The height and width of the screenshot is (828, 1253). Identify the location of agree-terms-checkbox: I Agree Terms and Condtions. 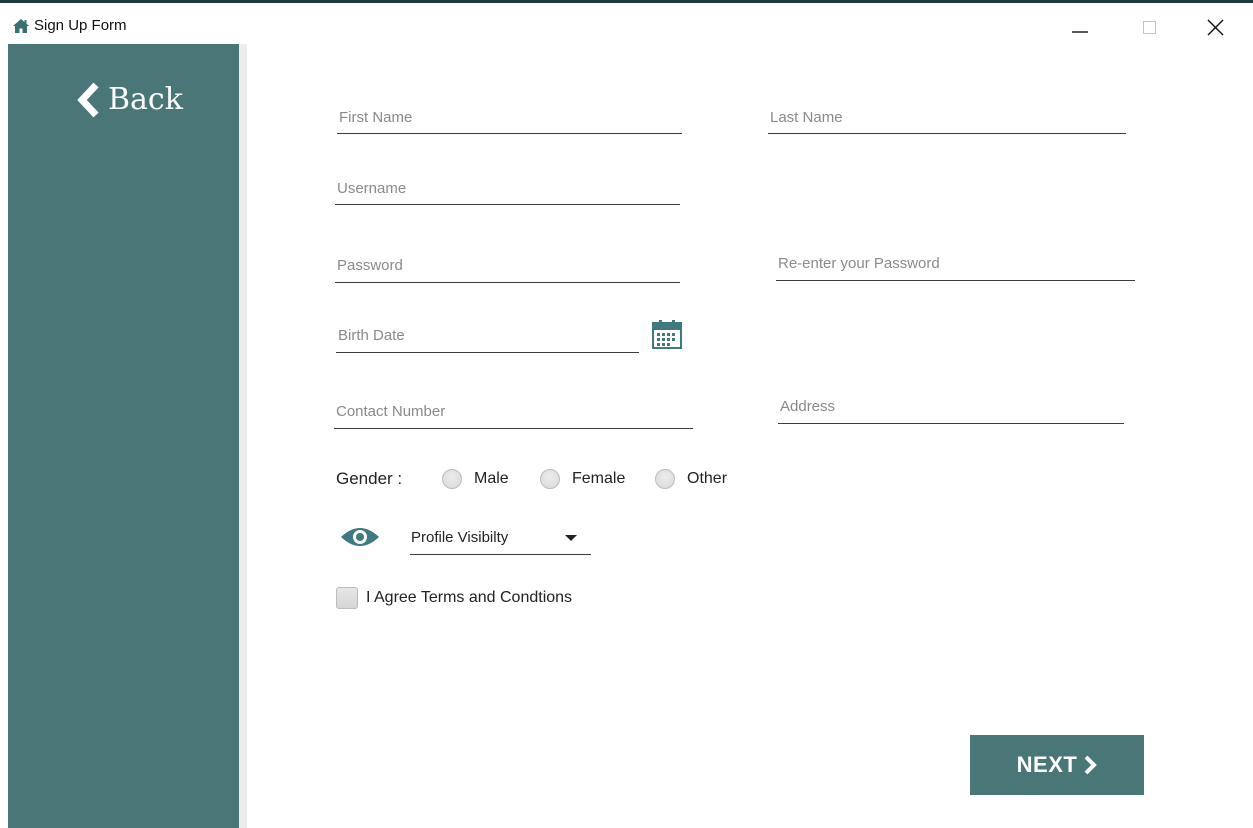
(454, 598).